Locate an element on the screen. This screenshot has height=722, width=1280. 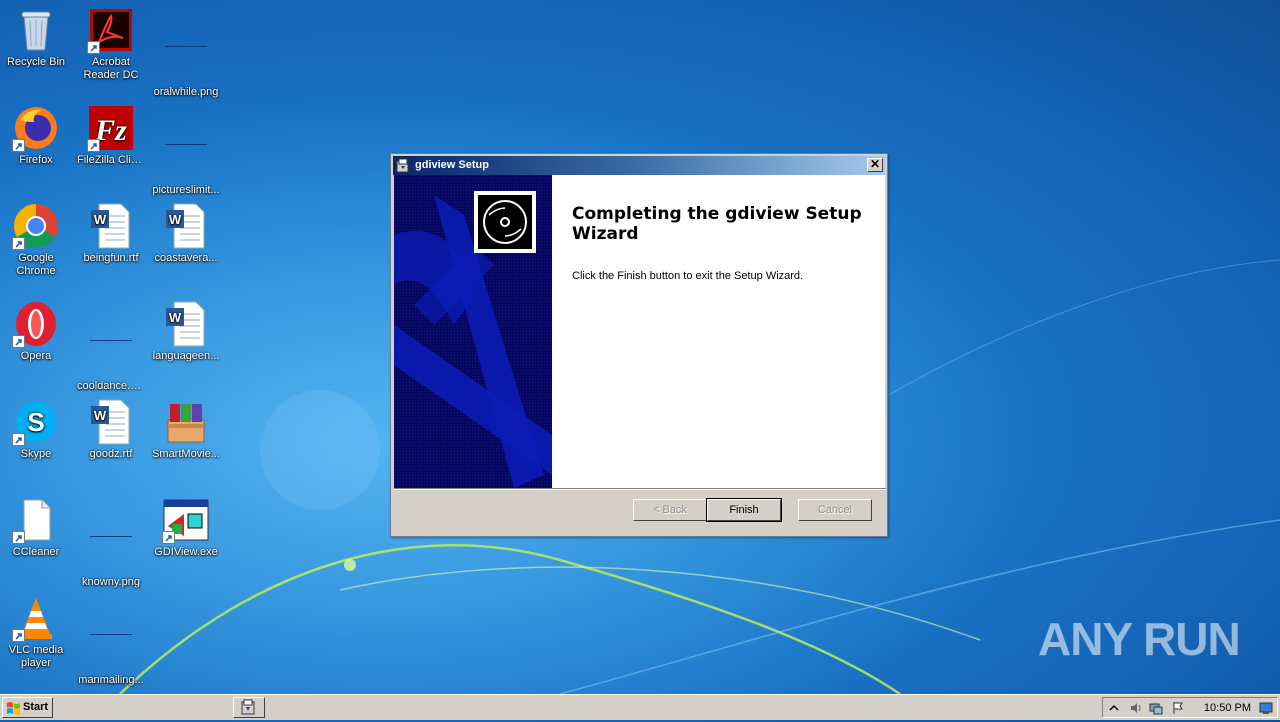
desktop-icon-goodz: W goodz.rtf is located at coordinates (111, 429).